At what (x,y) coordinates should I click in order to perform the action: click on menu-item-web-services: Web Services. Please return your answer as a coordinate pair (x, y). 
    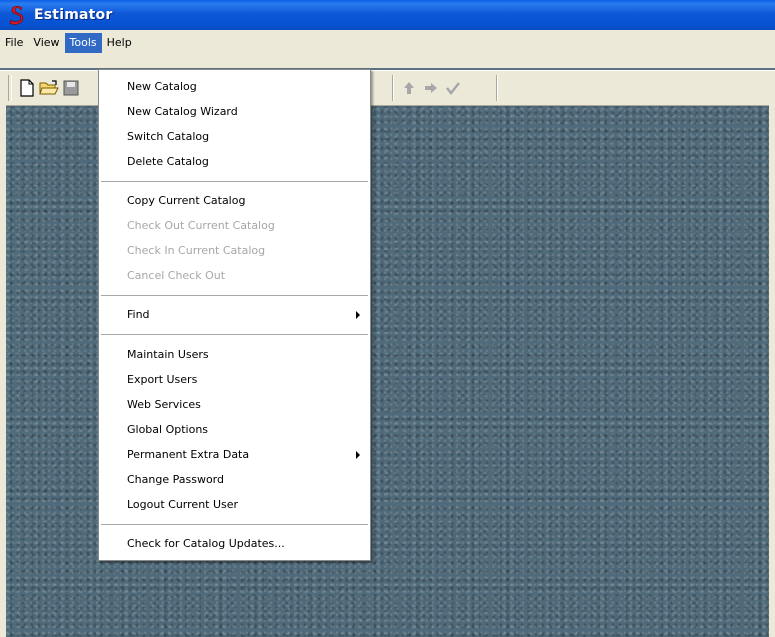
    Looking at the image, I should click on (234, 404).